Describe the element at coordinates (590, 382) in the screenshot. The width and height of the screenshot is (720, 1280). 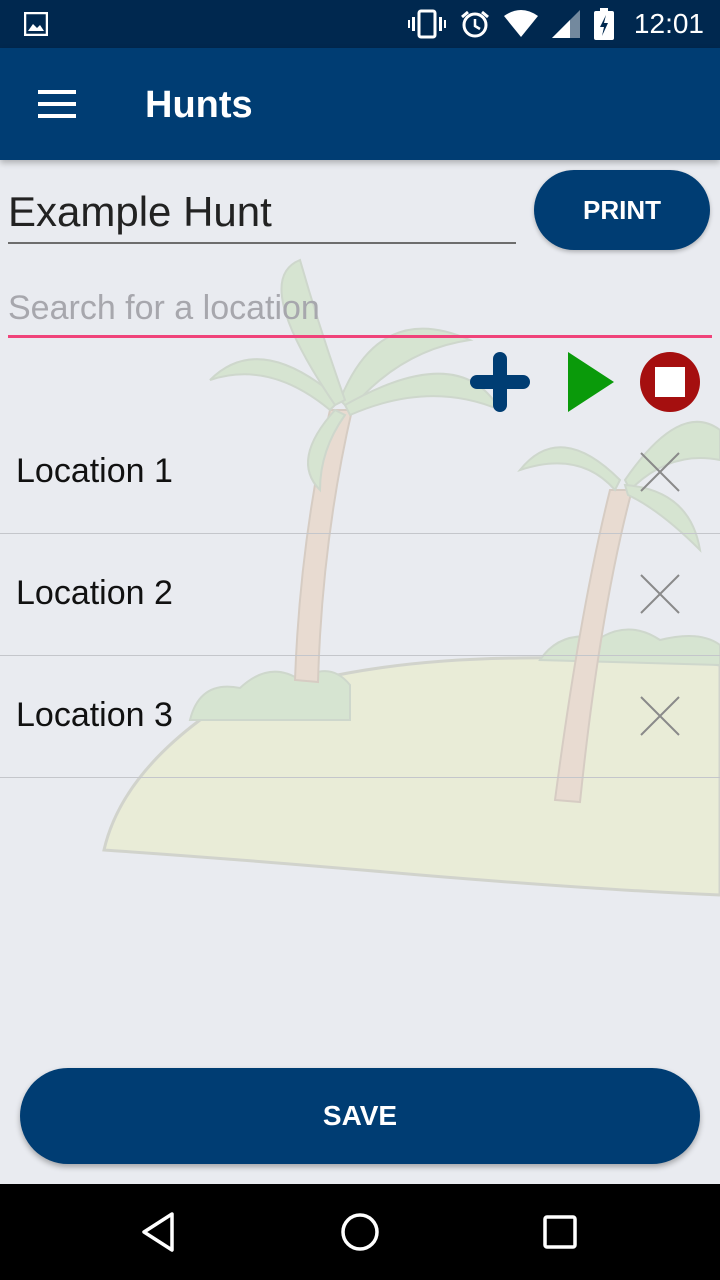
I see `play-icon` at that location.